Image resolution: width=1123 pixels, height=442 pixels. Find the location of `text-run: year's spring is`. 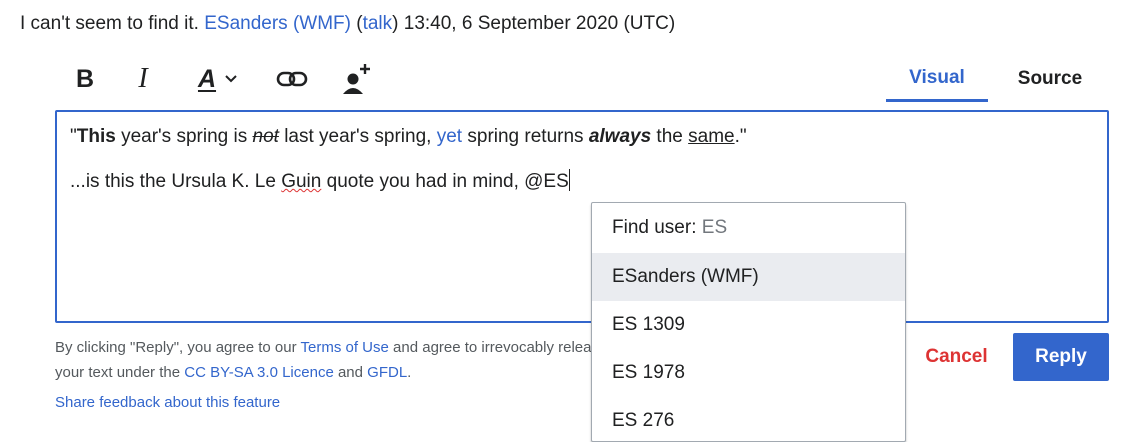

text-run: year's spring is is located at coordinates (184, 136).